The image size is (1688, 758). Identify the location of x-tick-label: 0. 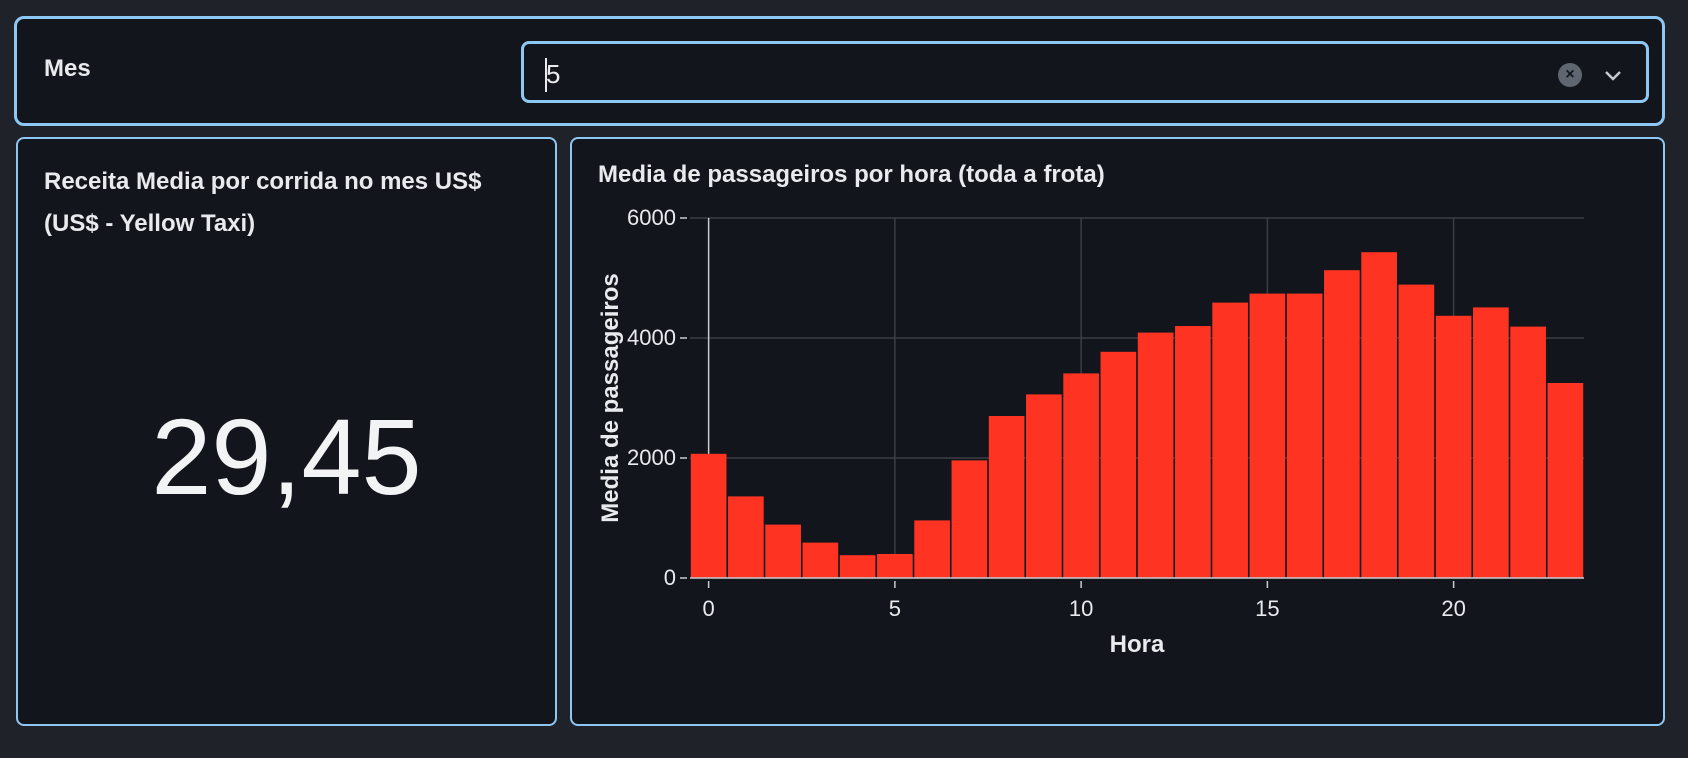
(709, 608).